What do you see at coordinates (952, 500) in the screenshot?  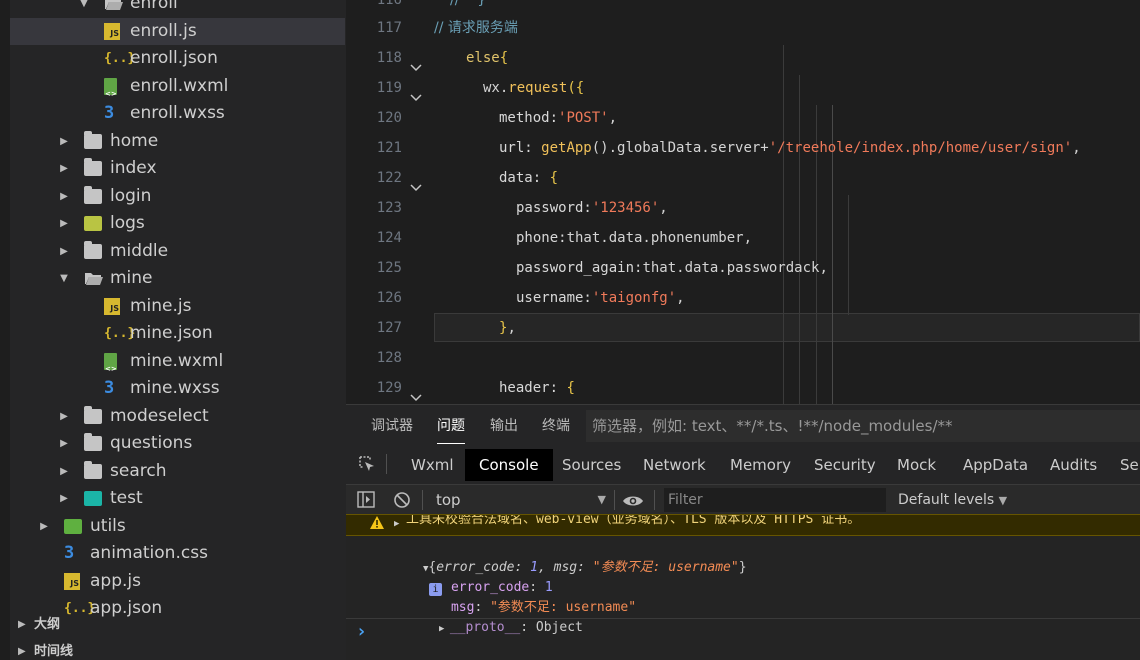 I see `log-levels-select: Default levels ▼` at bounding box center [952, 500].